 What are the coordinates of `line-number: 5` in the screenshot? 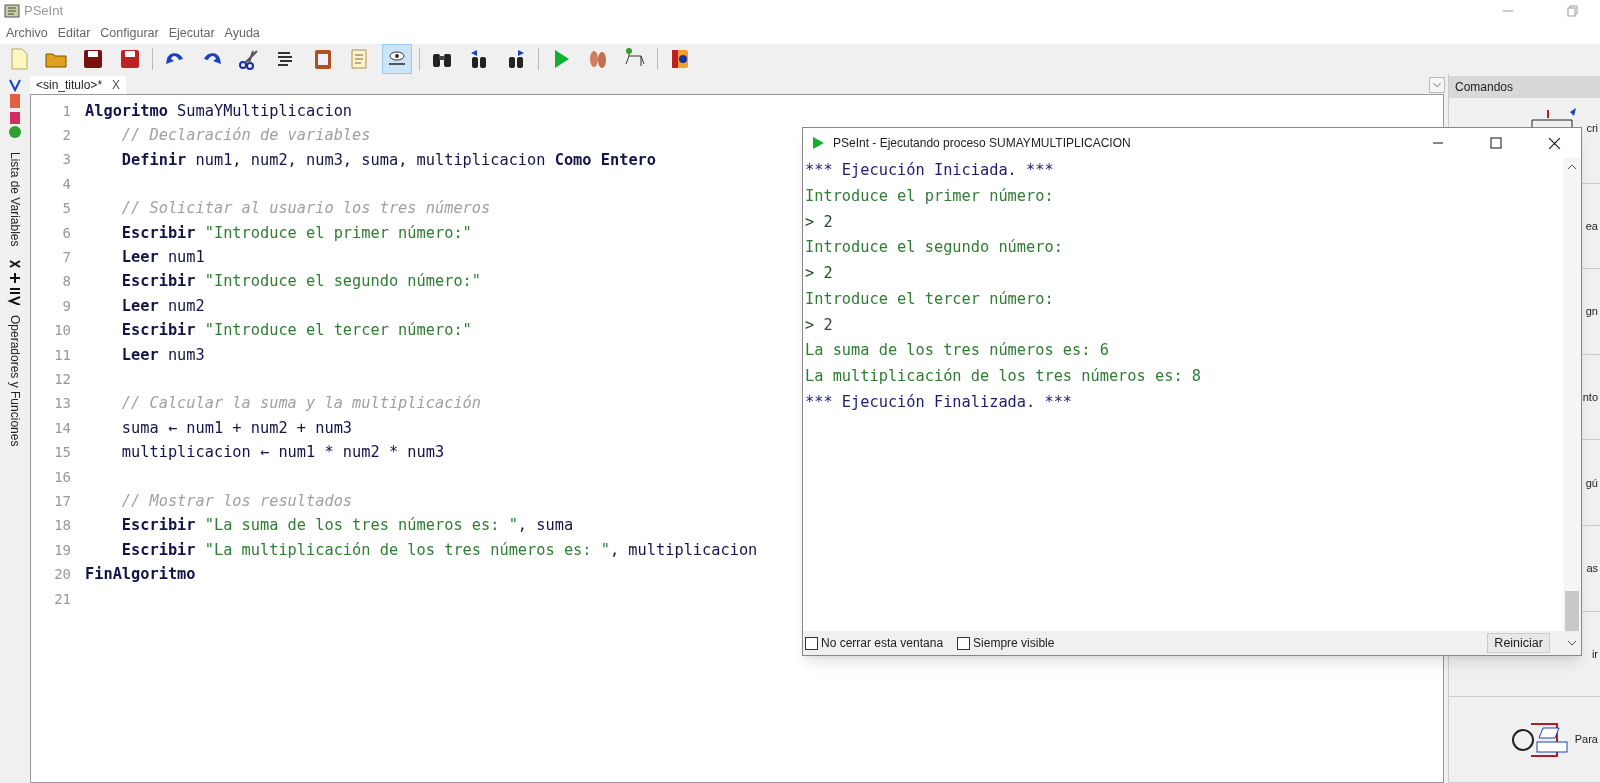 It's located at (66, 209).